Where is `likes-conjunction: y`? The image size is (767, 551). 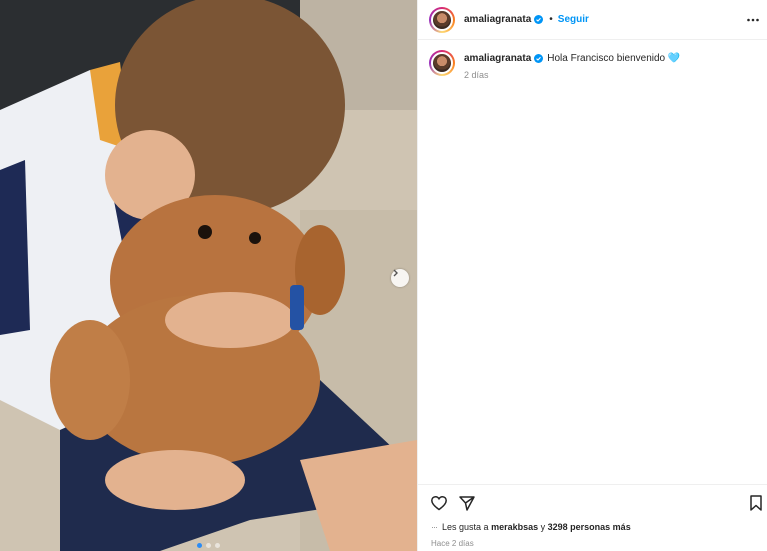 likes-conjunction: y is located at coordinates (543, 527).